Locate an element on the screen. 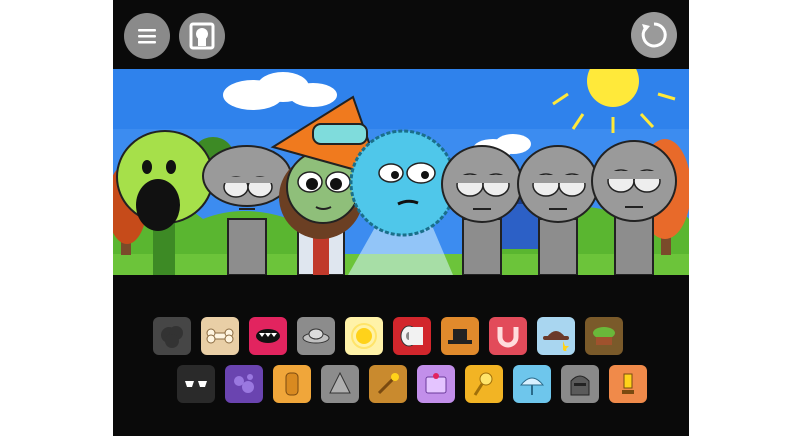  gray-smoke-icon is located at coordinates (172, 336).